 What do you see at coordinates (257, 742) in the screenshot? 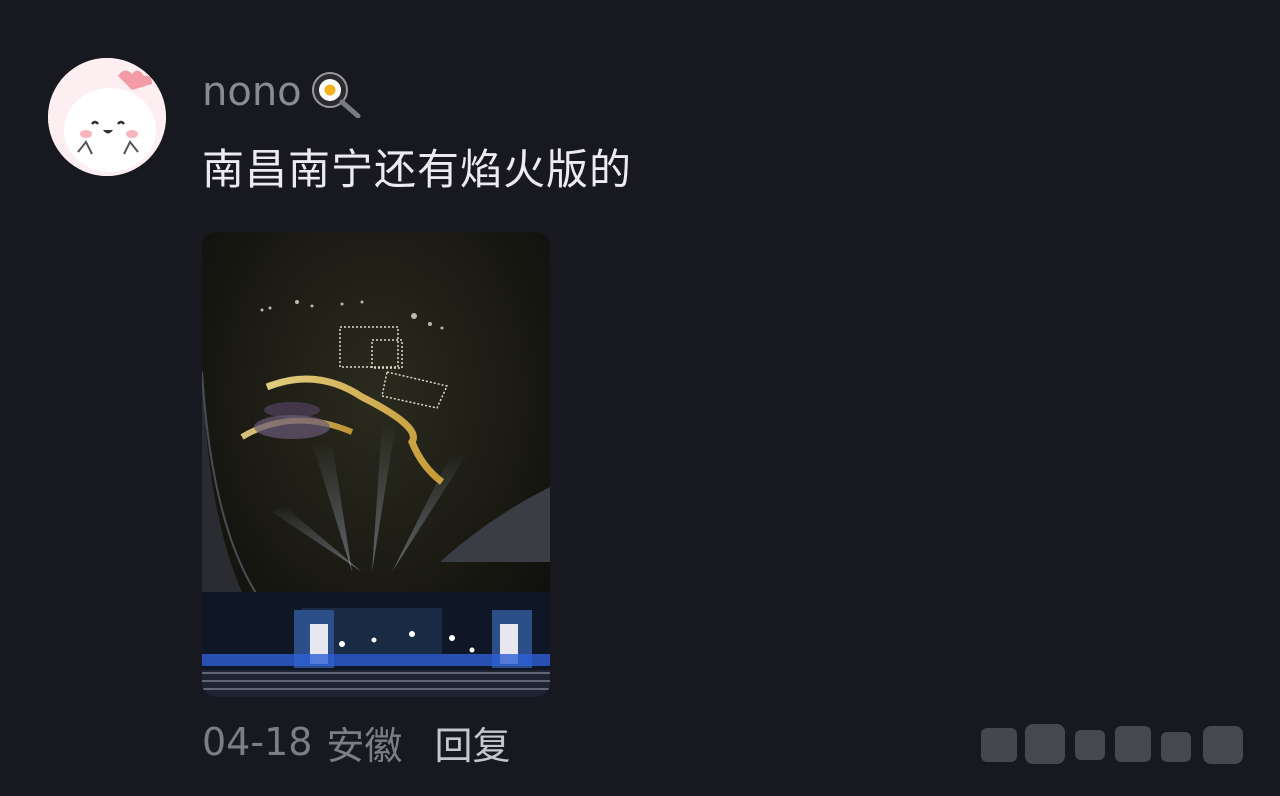
I see `comment-date: 04-18` at bounding box center [257, 742].